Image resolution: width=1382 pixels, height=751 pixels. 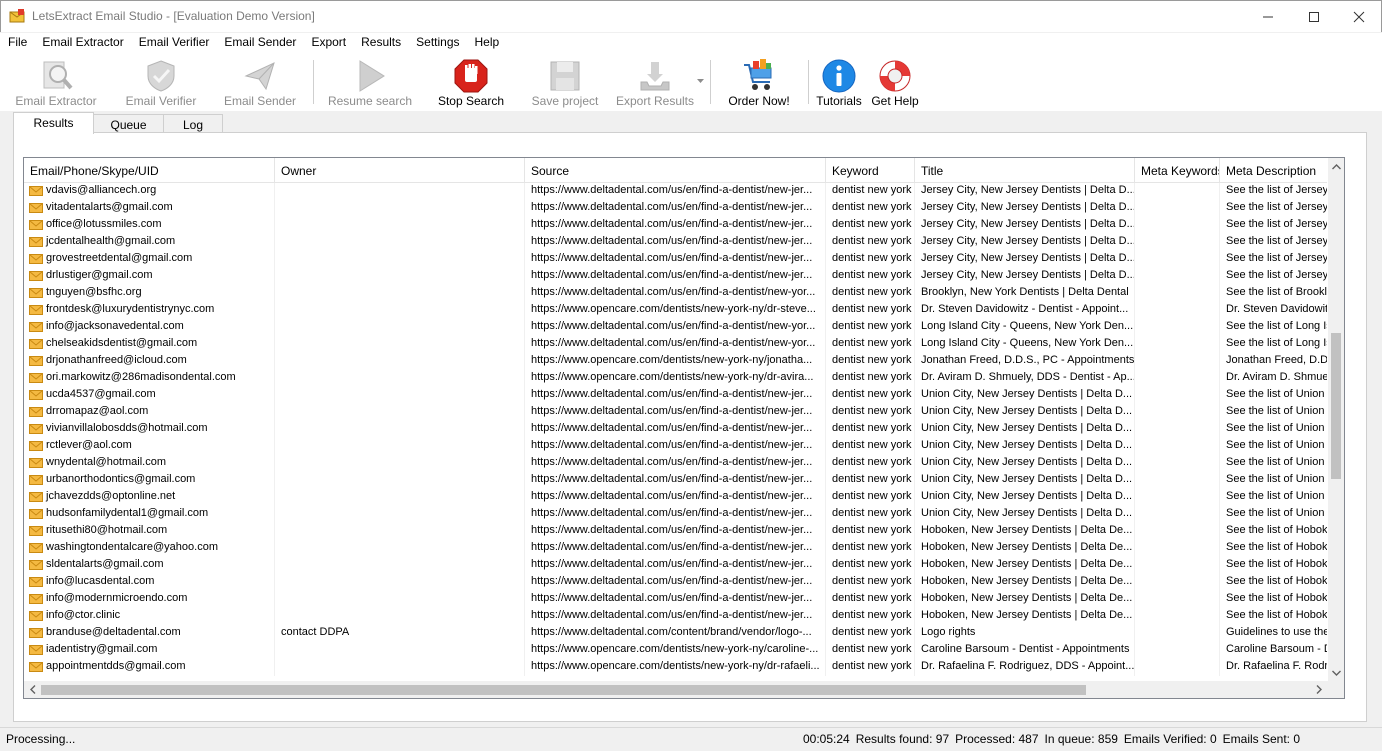 I want to click on horizontal-scroll-thumb, so click(x=563, y=690).